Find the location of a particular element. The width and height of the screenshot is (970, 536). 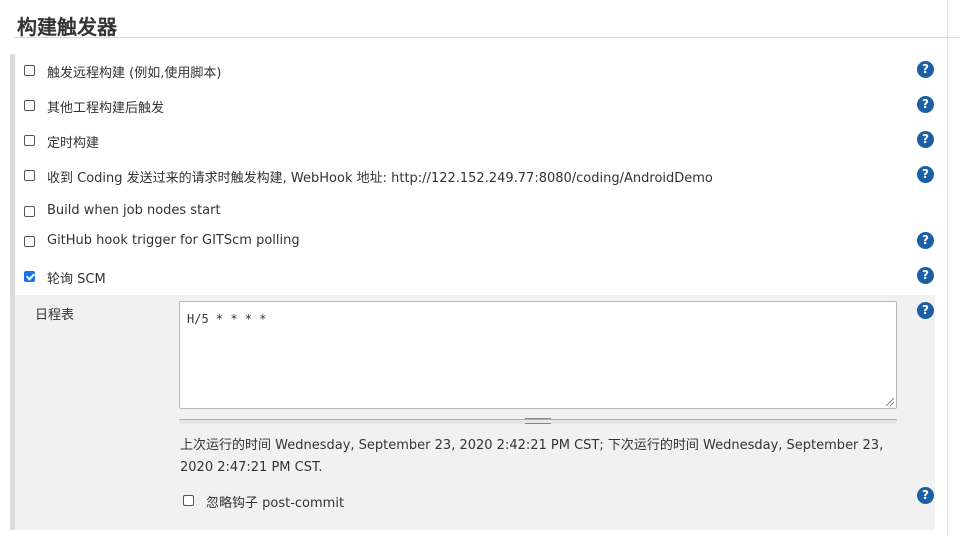

section-title: 构建触发器 is located at coordinates (67, 27).